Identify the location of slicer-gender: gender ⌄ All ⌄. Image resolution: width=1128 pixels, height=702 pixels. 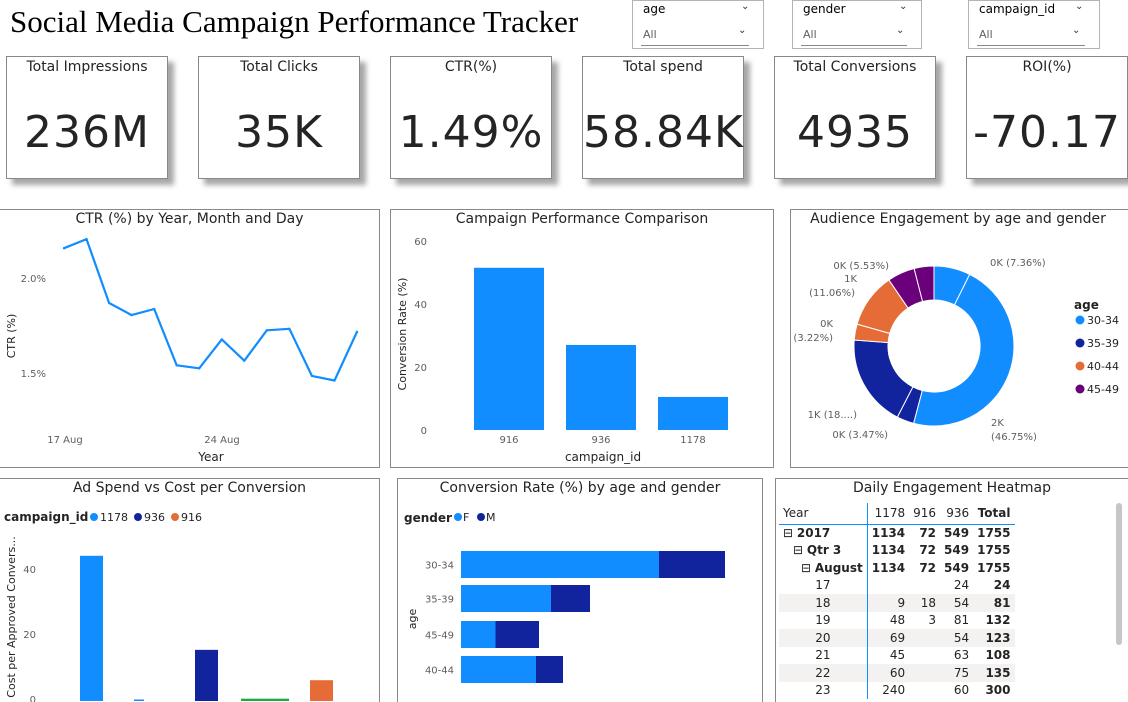
(857, 24).